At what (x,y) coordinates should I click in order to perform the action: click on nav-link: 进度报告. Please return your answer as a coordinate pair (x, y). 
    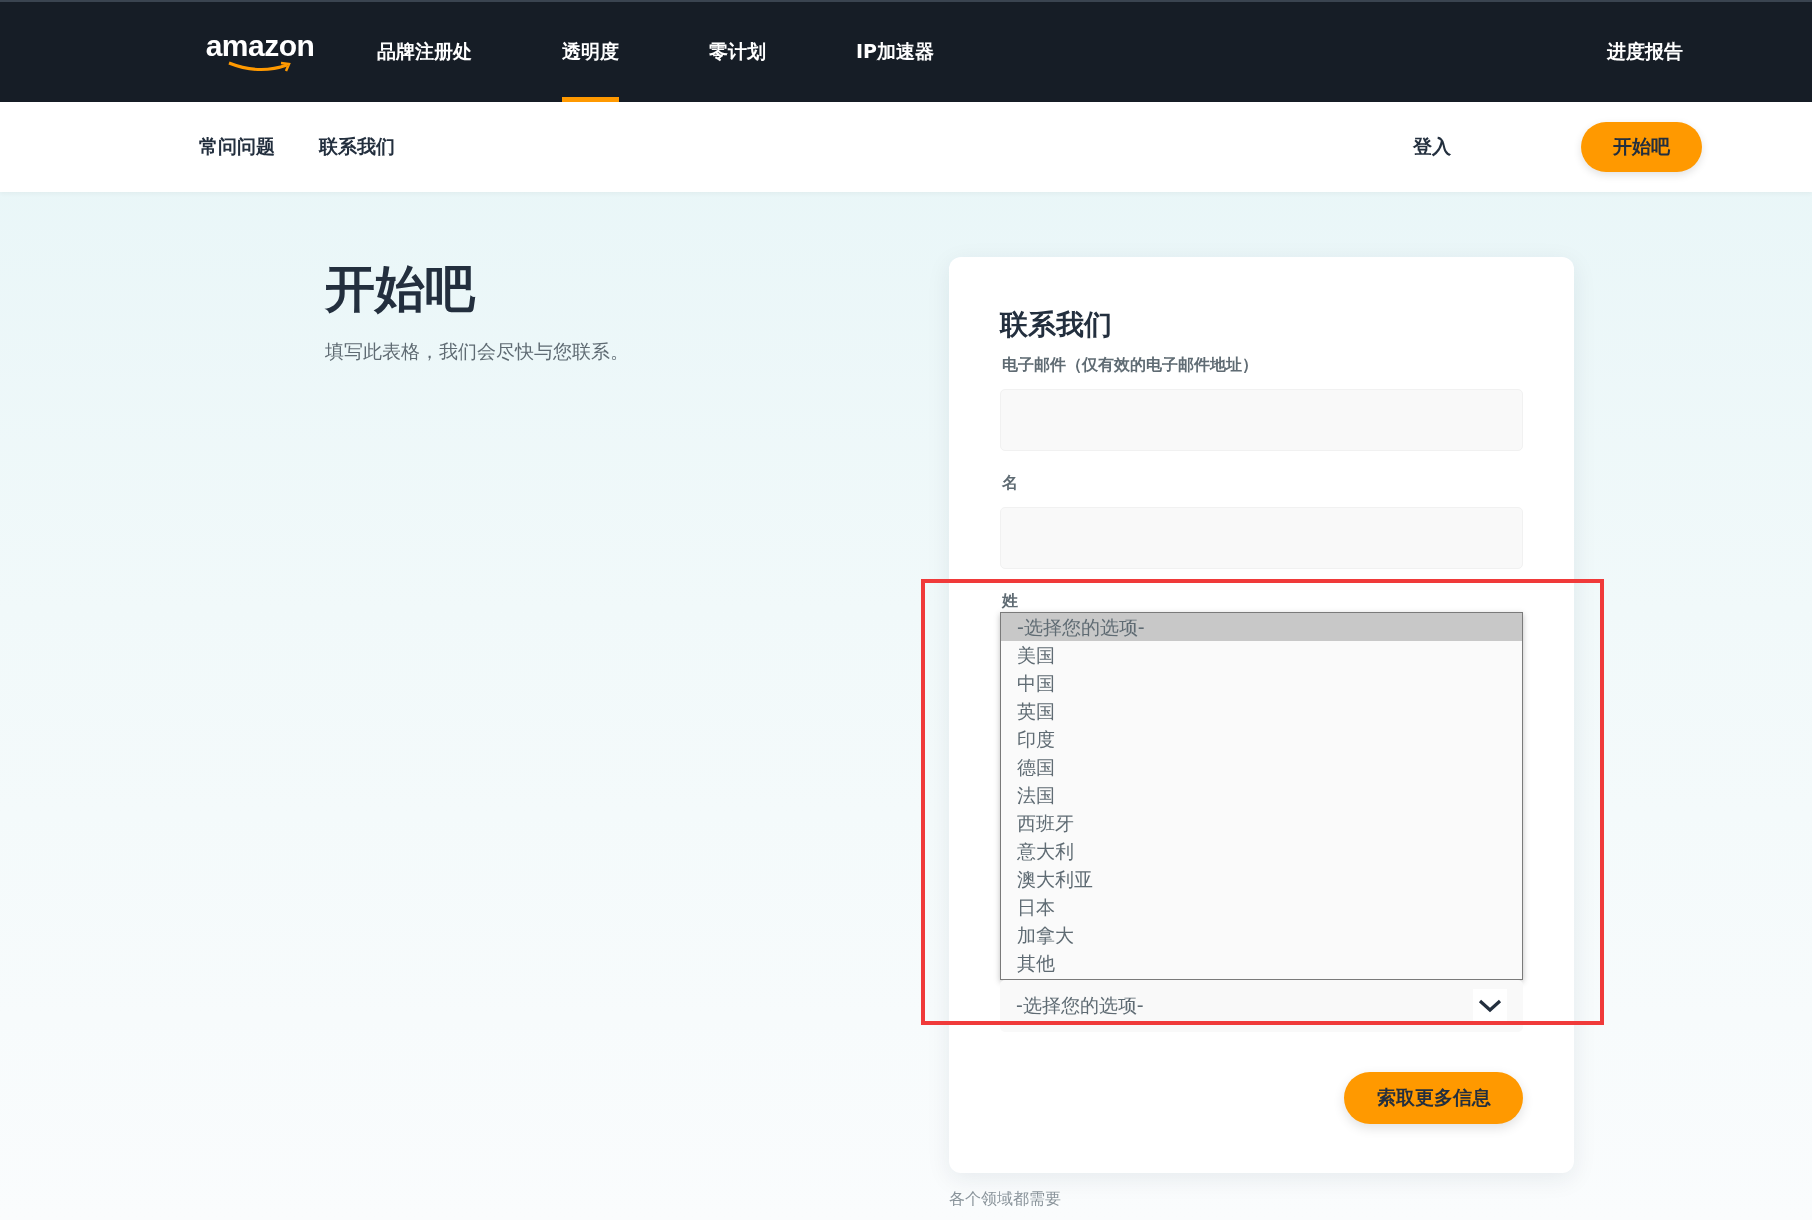
    Looking at the image, I should click on (1645, 52).